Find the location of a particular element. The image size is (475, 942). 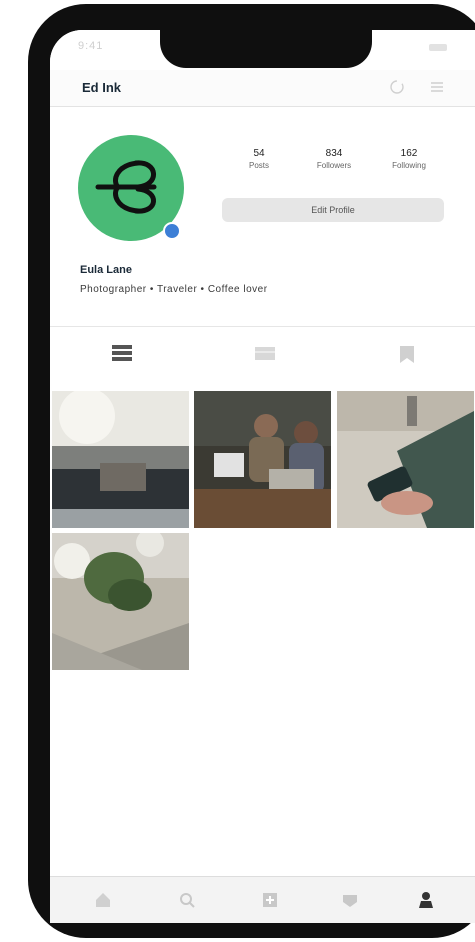

grid-tab-icon is located at coordinates (122, 354).